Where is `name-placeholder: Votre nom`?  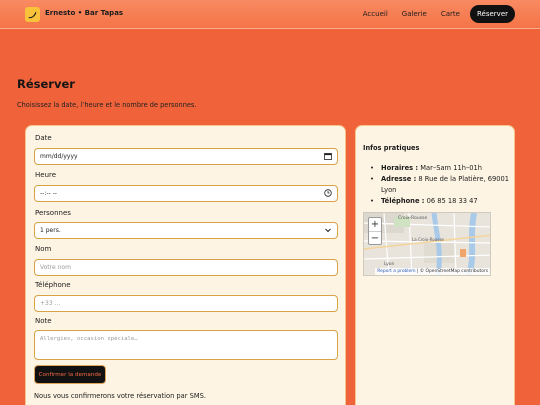
name-placeholder: Votre nom is located at coordinates (55, 267).